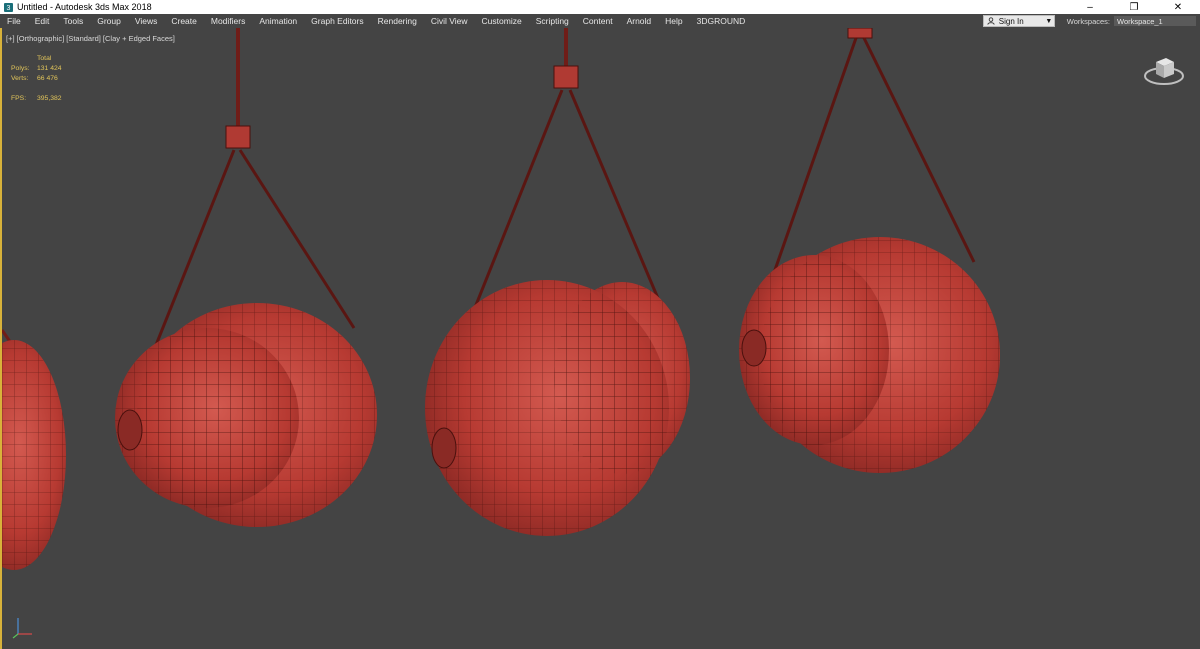 Image resolution: width=1200 pixels, height=649 pixels. What do you see at coordinates (449, 21) in the screenshot?
I see `menu-civil-view: Civil View` at bounding box center [449, 21].